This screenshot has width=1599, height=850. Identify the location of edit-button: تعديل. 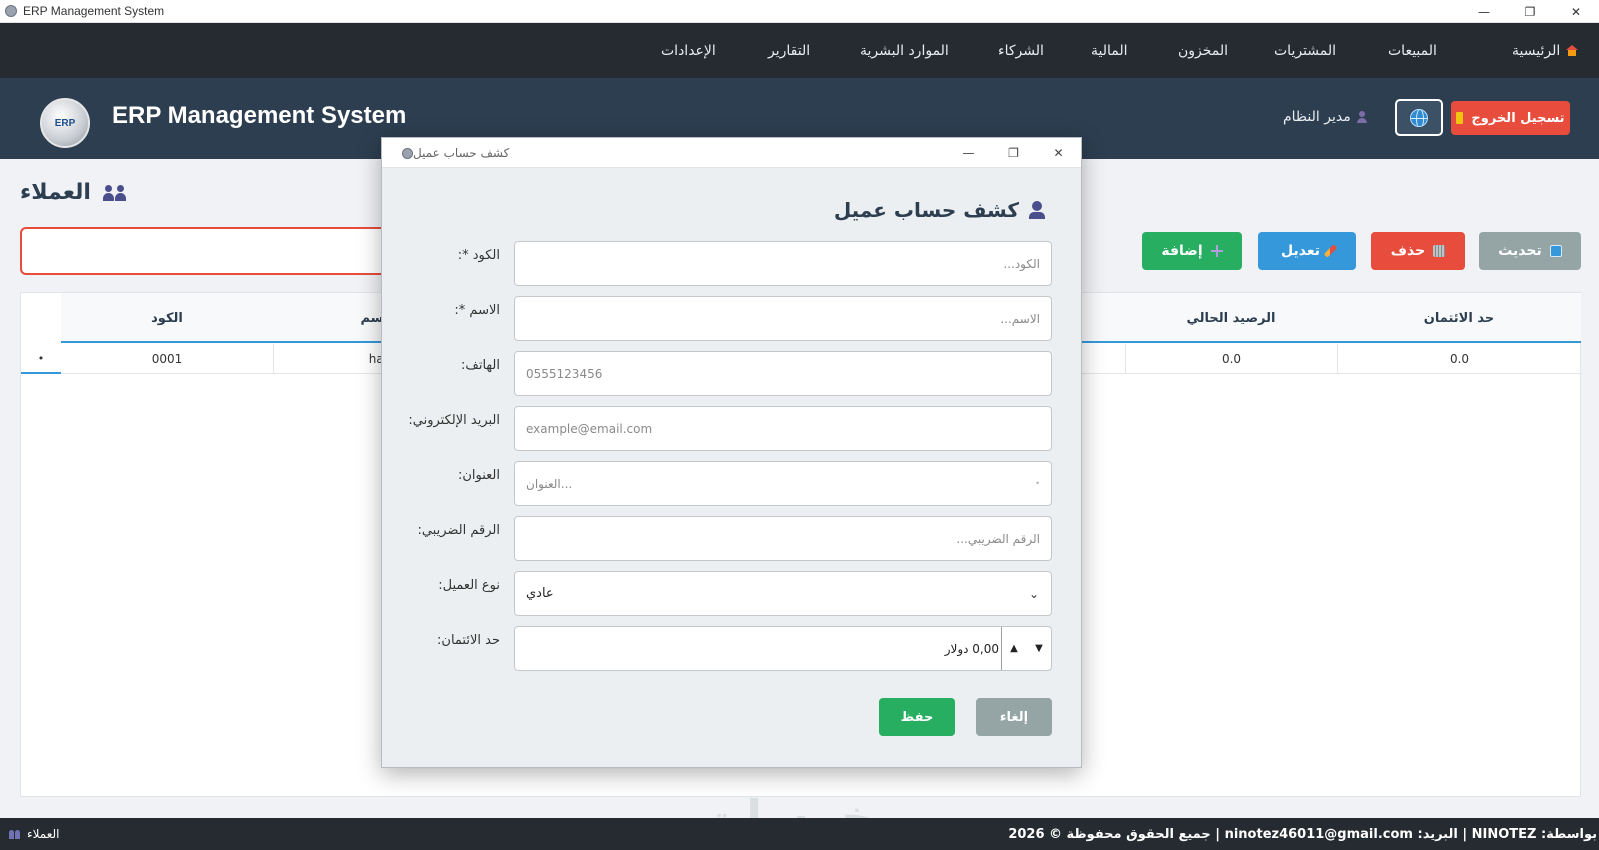
(1307, 251).